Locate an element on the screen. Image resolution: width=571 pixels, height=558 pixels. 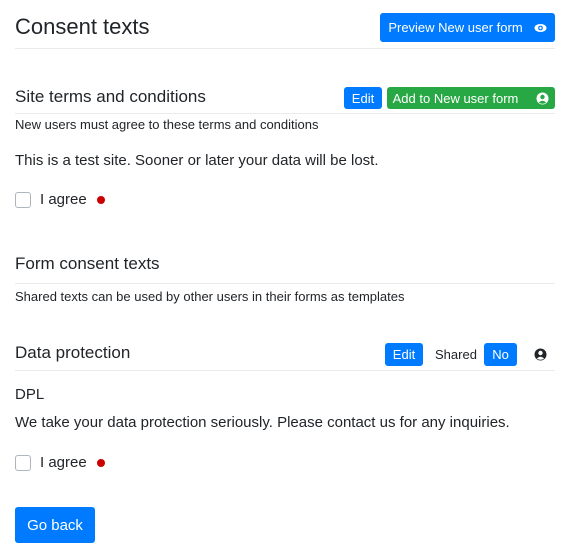
add-to-form-label: Add to New user form is located at coordinates (455, 98).